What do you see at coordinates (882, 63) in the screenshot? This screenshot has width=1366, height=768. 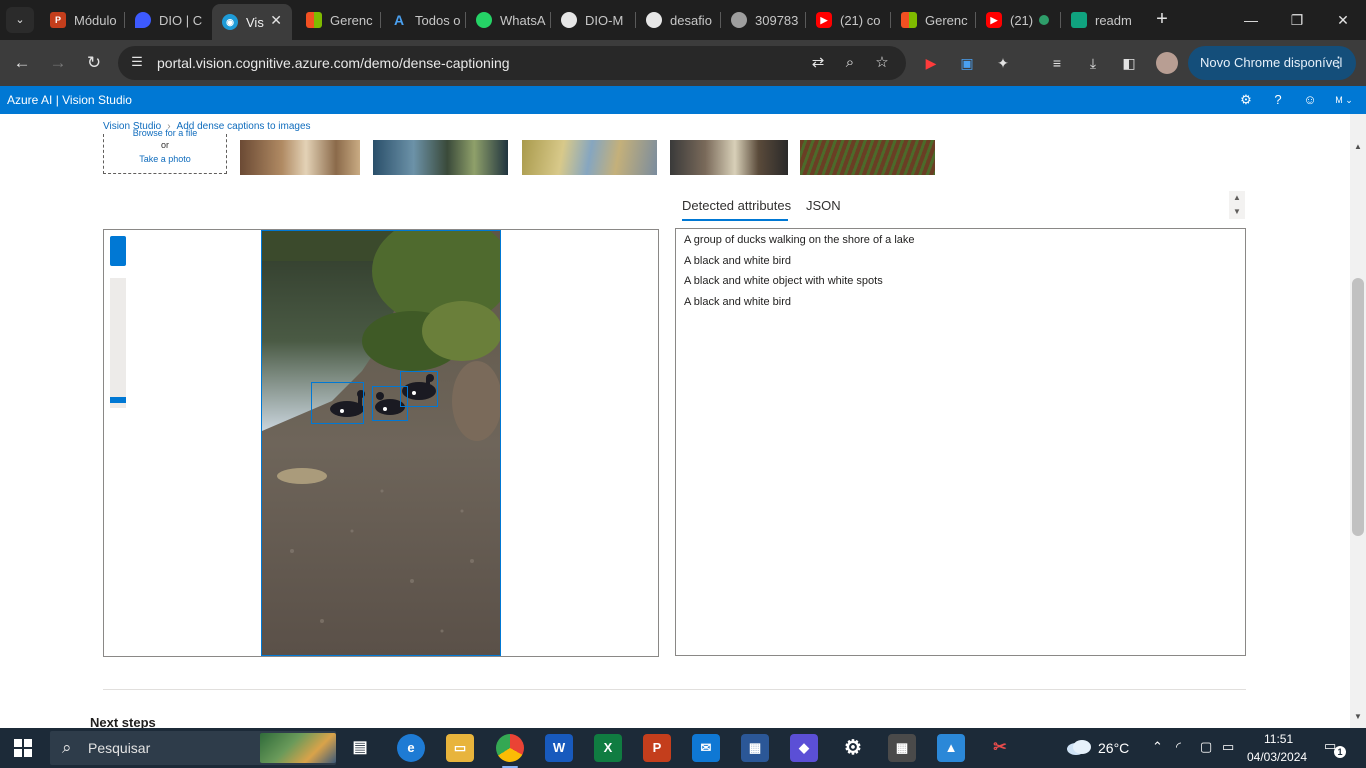 I see `bookmark-star-icon: ☆` at bounding box center [882, 63].